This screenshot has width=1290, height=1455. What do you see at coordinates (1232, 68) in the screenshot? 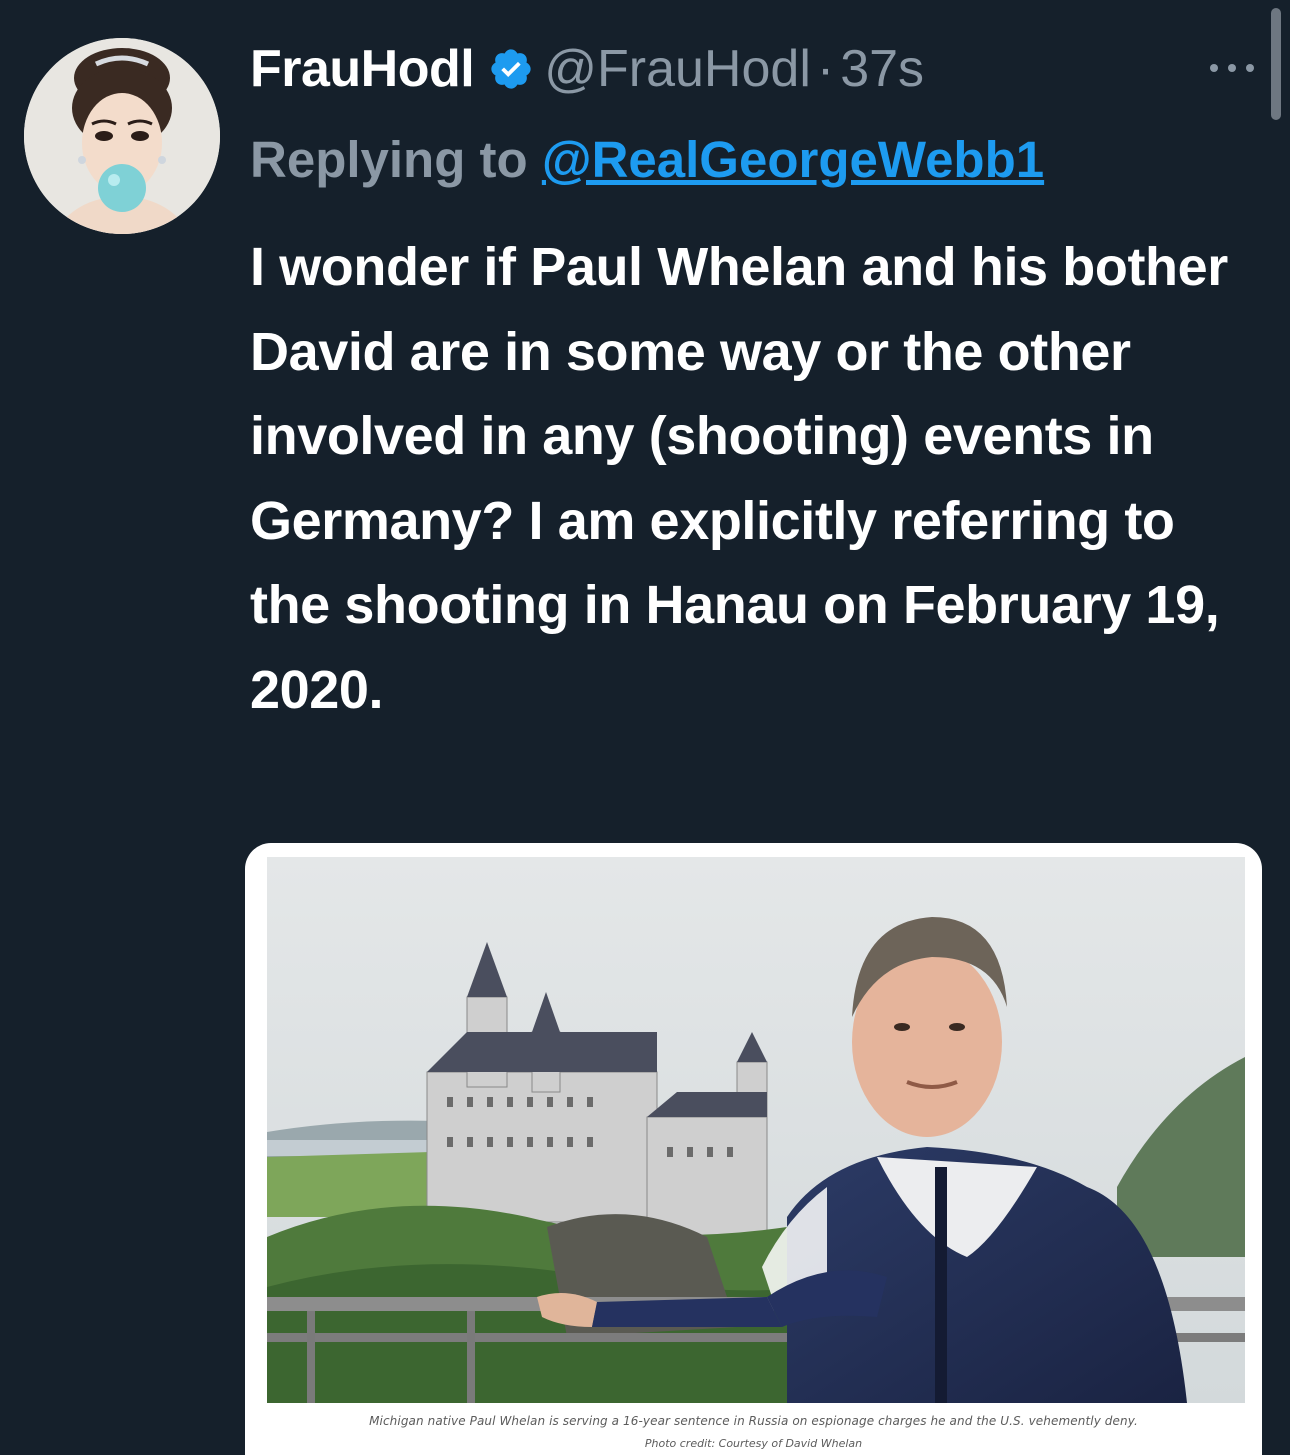
I see `more-options-icon` at bounding box center [1232, 68].